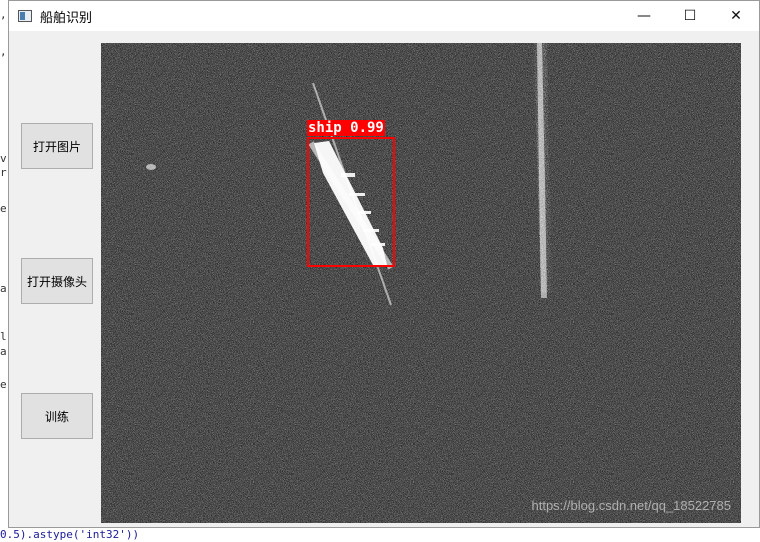  I want to click on background-code-text: 0.5).astype('int32')), so click(70, 534).